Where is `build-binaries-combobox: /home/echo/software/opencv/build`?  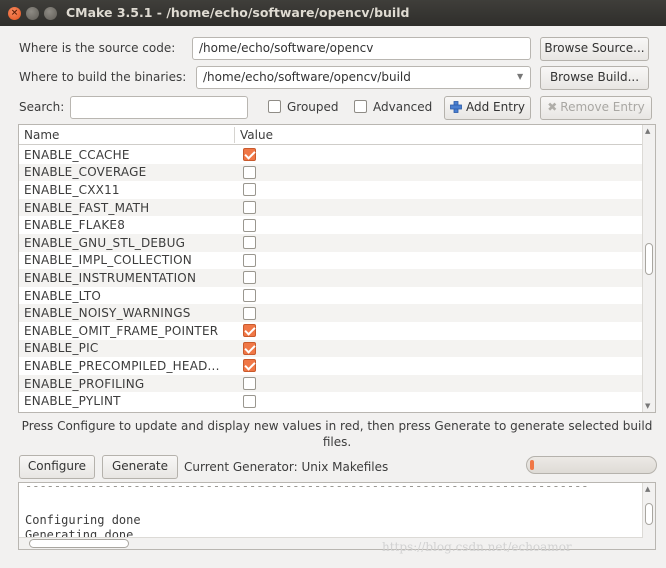 build-binaries-combobox: /home/echo/software/opencv/build is located at coordinates (363, 77).